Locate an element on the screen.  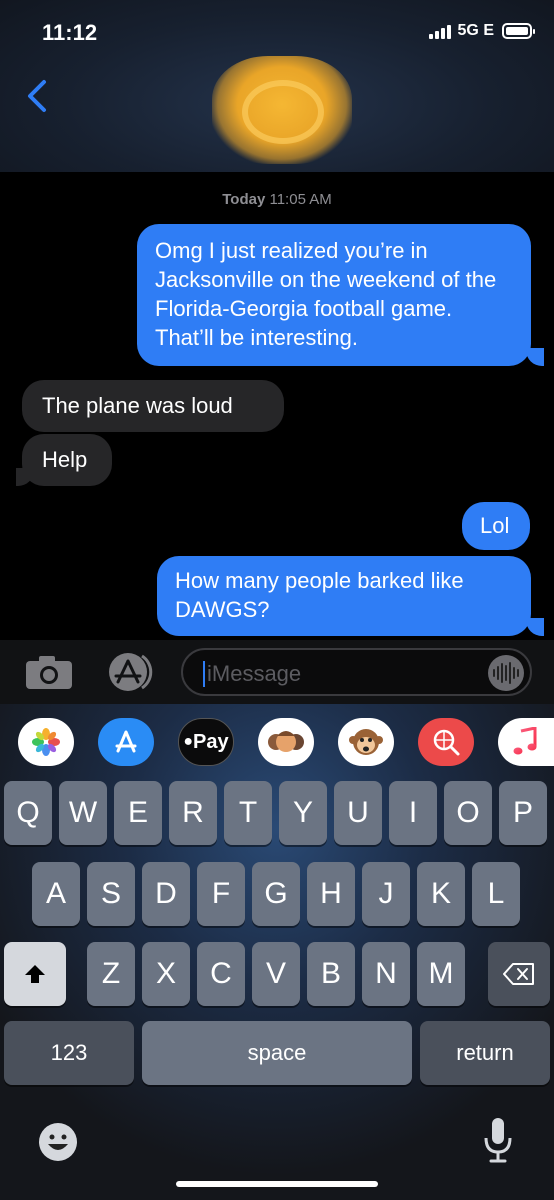
key-m: M is located at coordinates (441, 974).